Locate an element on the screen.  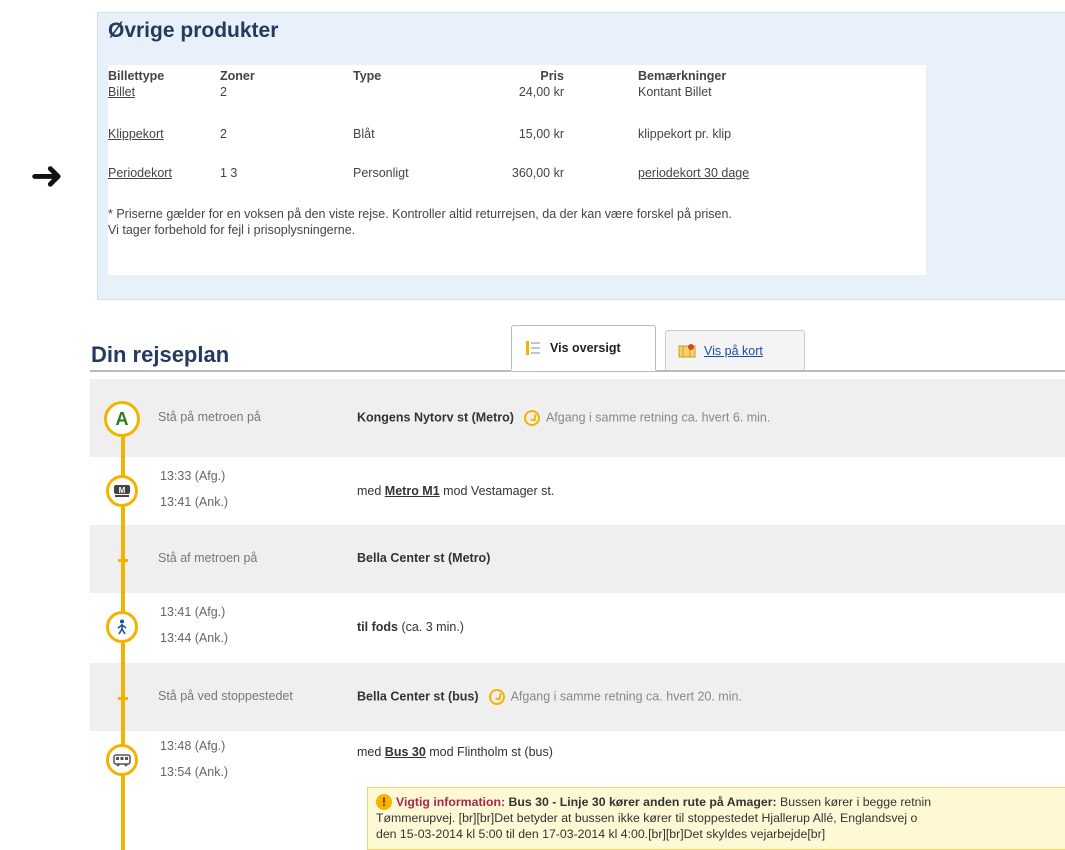
bus-30-link: Bus 30 is located at coordinates (405, 752).